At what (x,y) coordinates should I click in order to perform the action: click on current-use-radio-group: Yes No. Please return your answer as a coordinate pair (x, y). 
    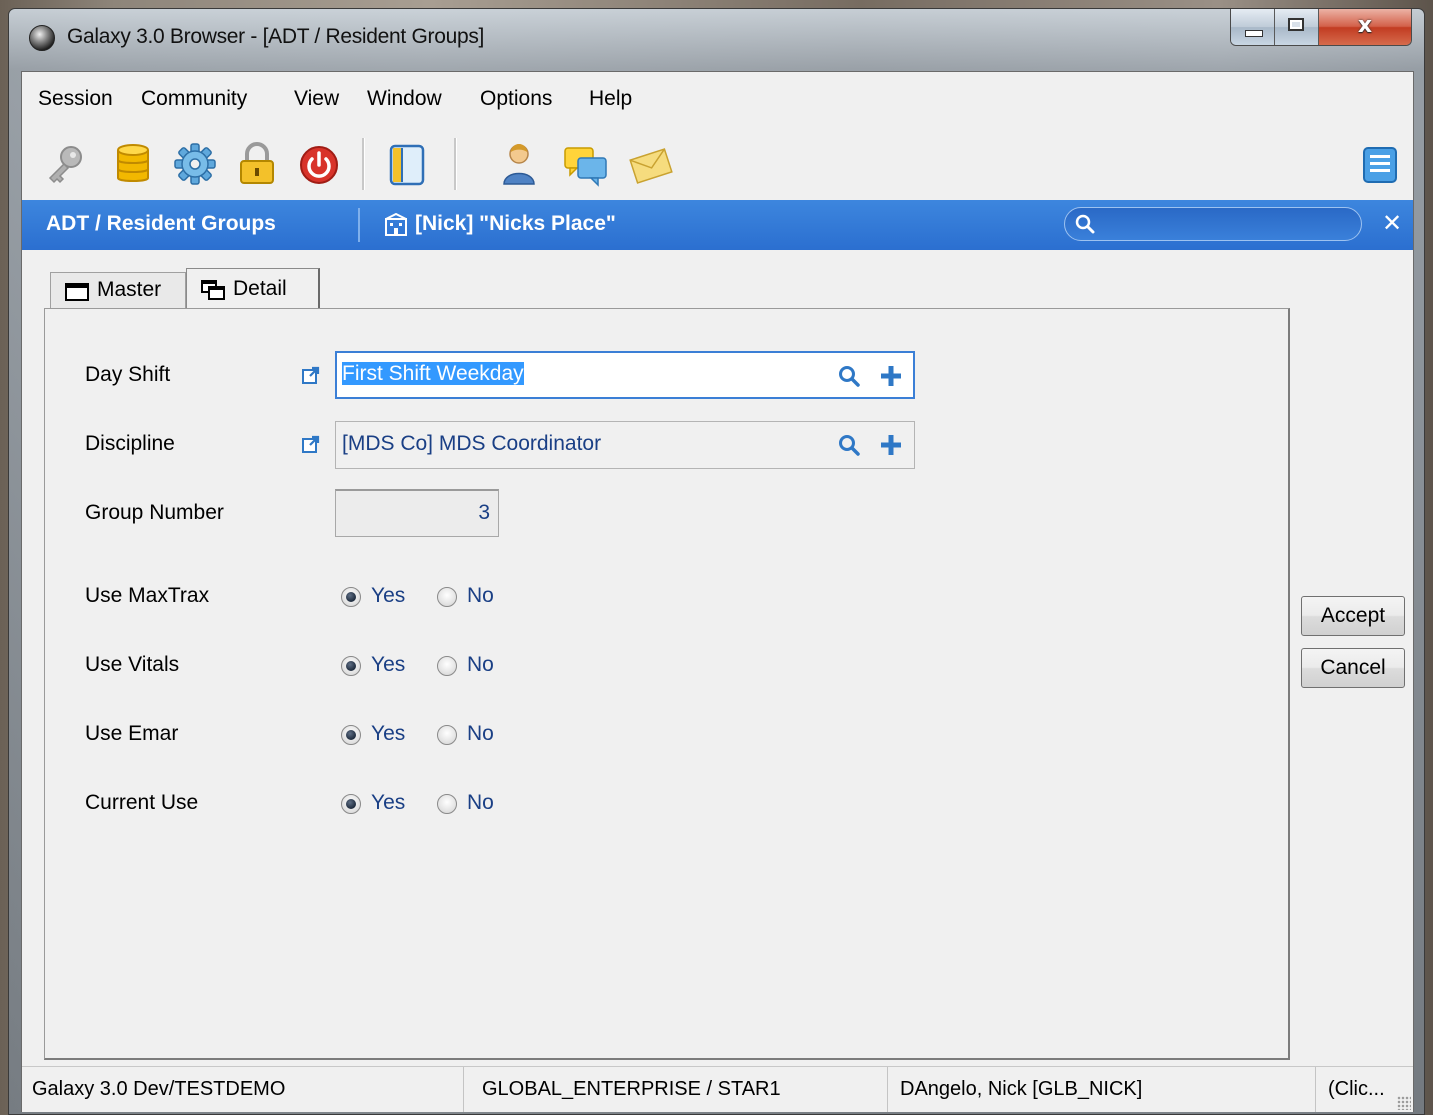
    Looking at the image, I should click on (431, 807).